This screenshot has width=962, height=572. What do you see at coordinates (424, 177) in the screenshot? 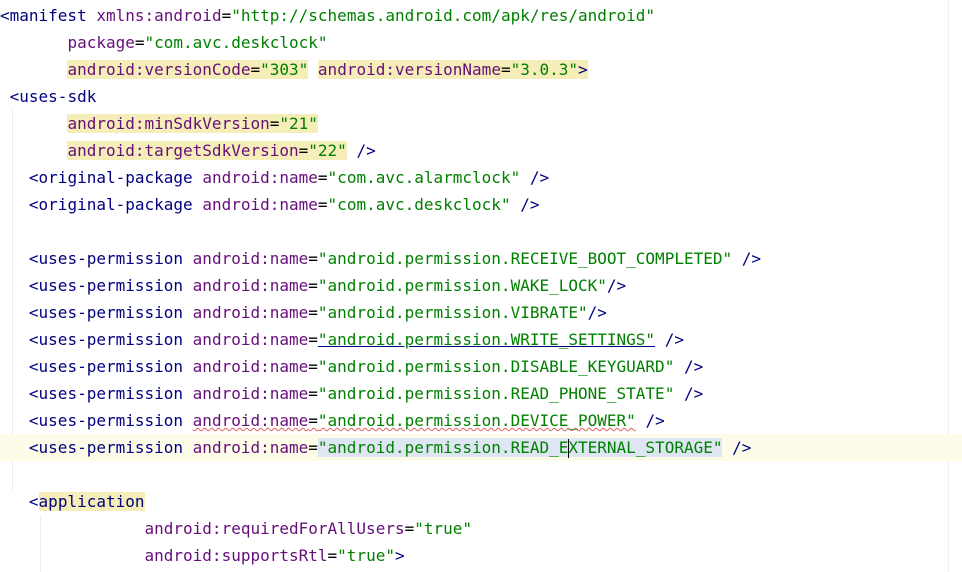
I see `value-original-package: "com.avc.alarmclock"` at bounding box center [424, 177].